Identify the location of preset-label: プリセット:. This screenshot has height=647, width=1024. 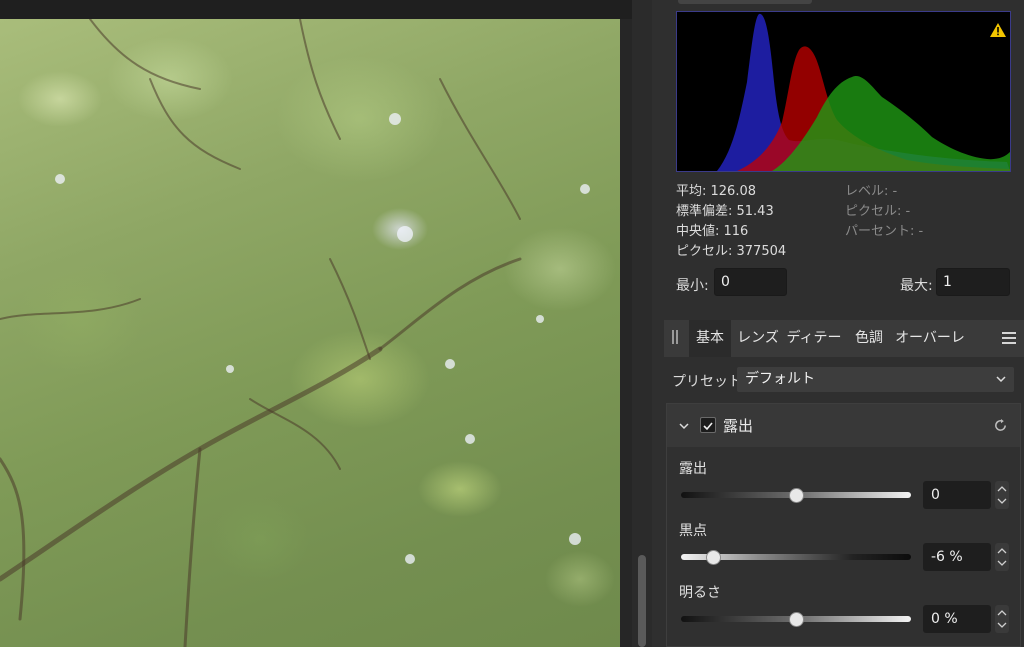
(709, 382).